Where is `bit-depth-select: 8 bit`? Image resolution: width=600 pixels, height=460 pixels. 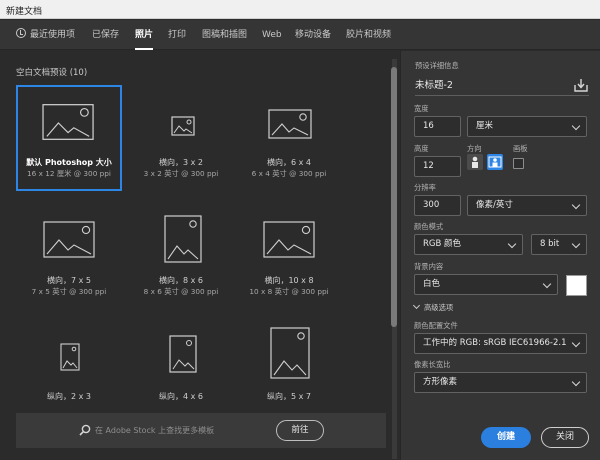 bit-depth-select: 8 bit is located at coordinates (559, 244).